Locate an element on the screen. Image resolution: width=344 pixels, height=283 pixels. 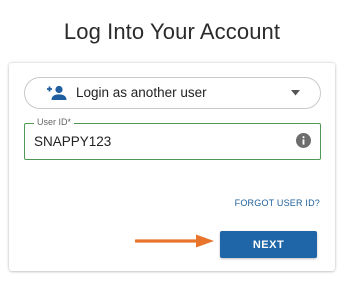
user-id-label: User ID* is located at coordinates (54, 122).